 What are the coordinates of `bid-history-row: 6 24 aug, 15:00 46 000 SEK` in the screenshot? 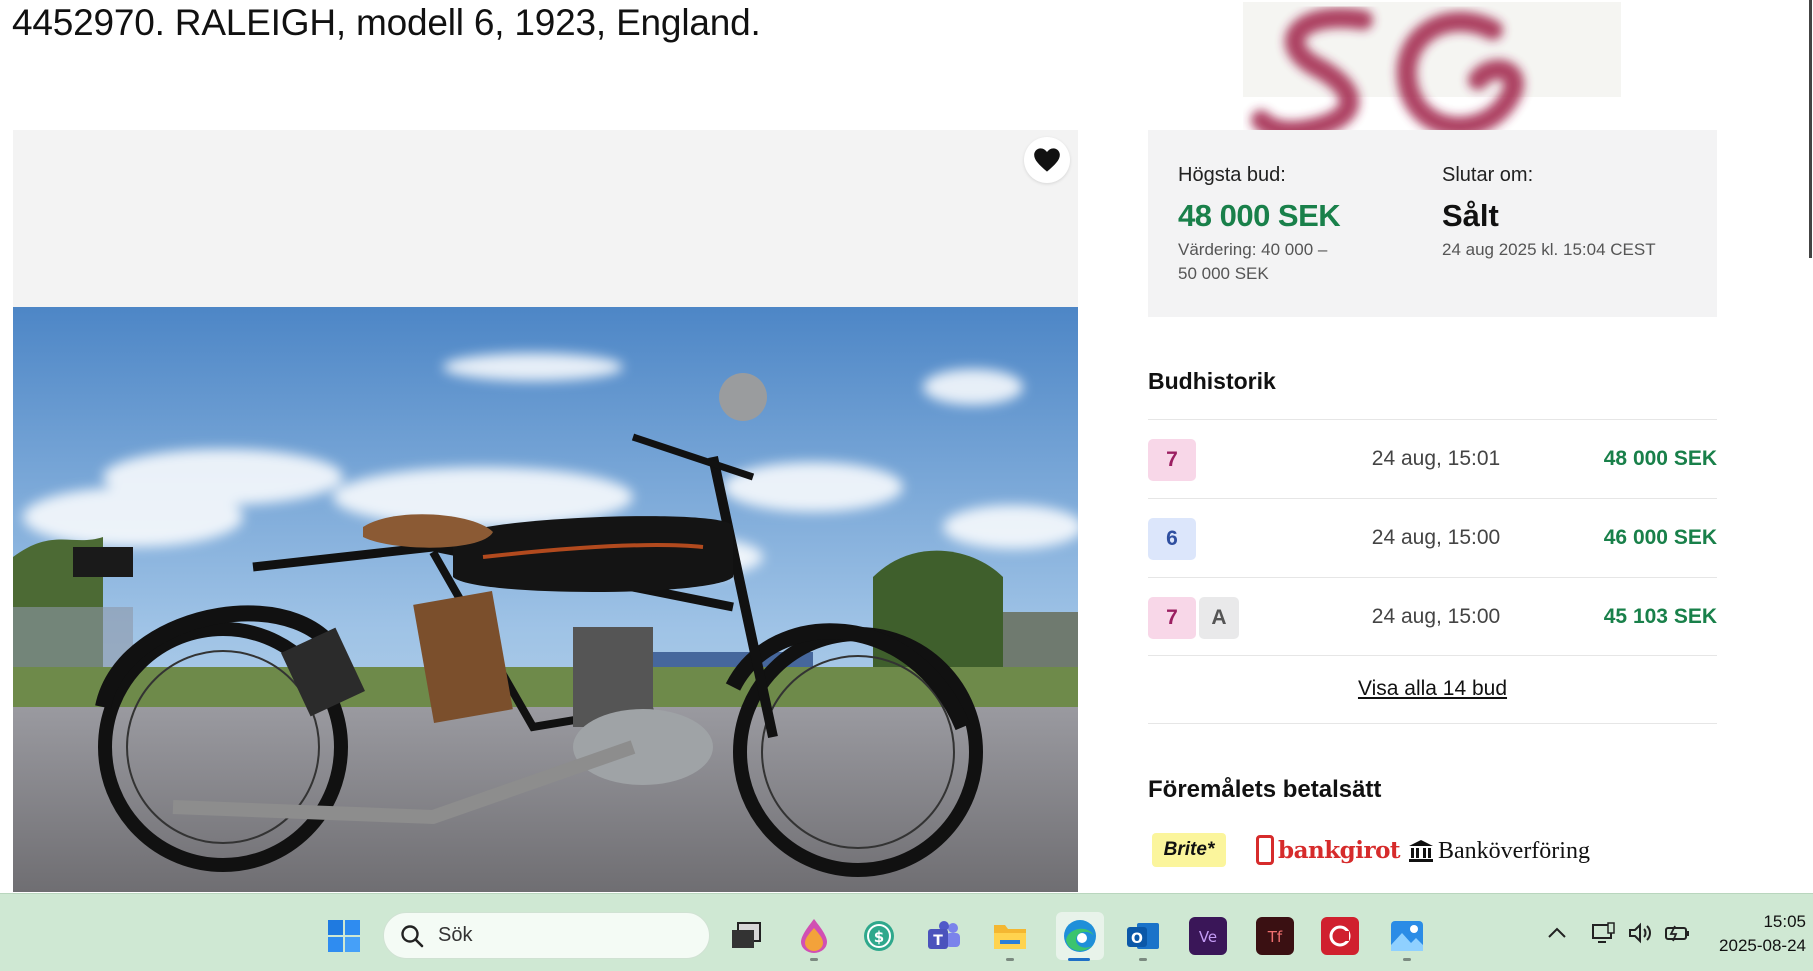 It's located at (1432, 537).